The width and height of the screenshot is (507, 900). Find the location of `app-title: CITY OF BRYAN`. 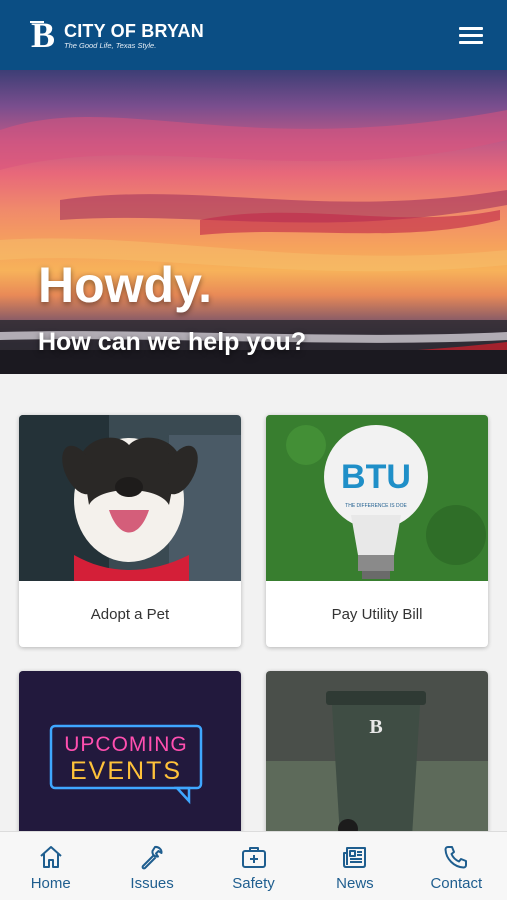

app-title: CITY OF BRYAN is located at coordinates (134, 30).